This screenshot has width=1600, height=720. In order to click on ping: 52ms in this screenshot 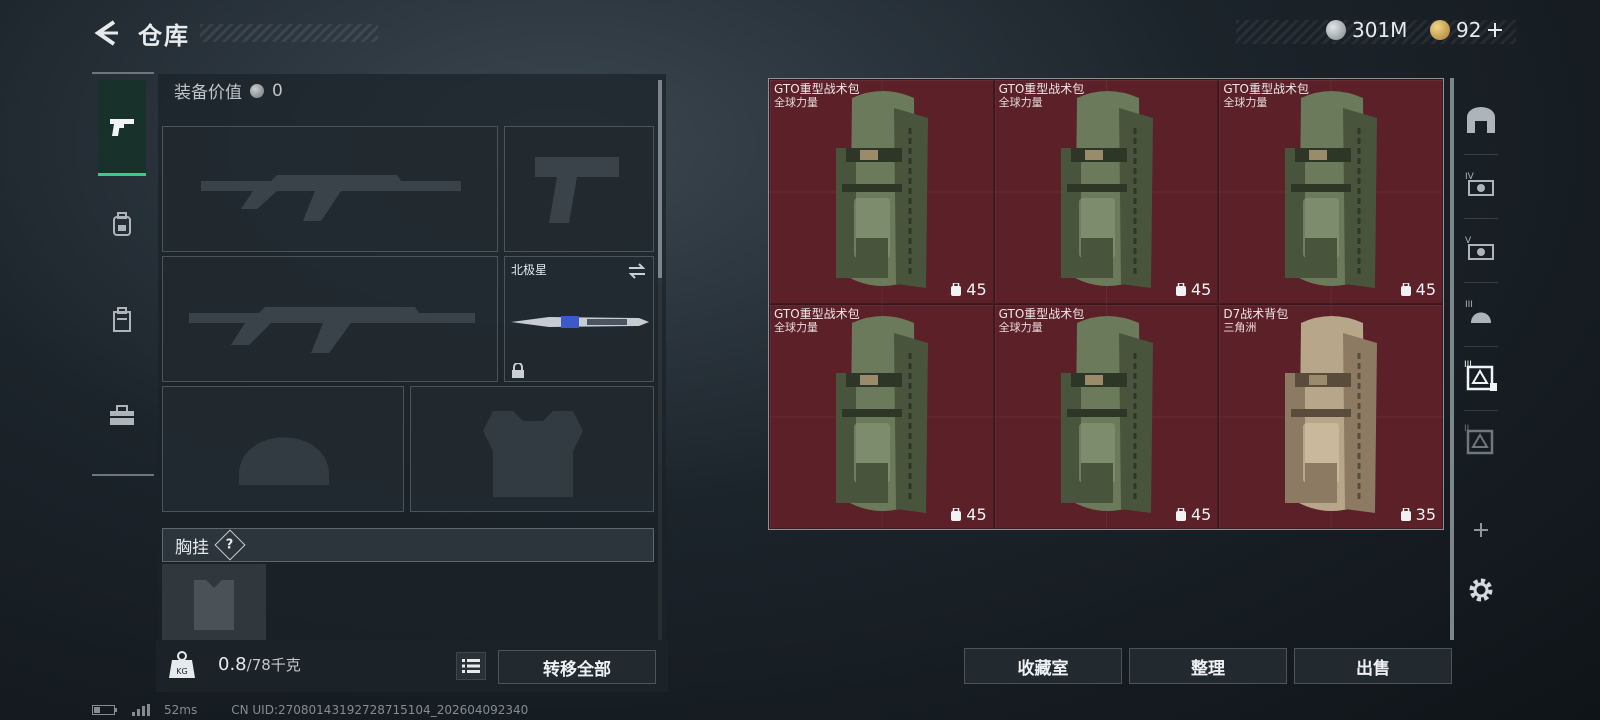, I will do `click(181, 710)`.